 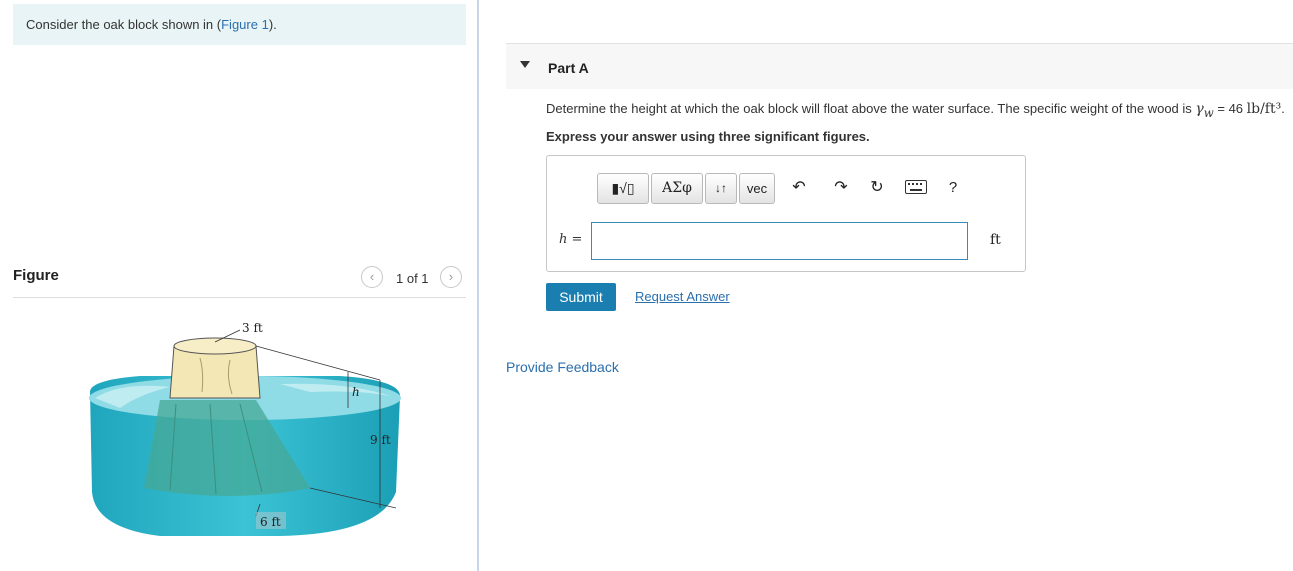 What do you see at coordinates (1264, 109) in the screenshot?
I see `gamma-unit: lb/ft³` at bounding box center [1264, 109].